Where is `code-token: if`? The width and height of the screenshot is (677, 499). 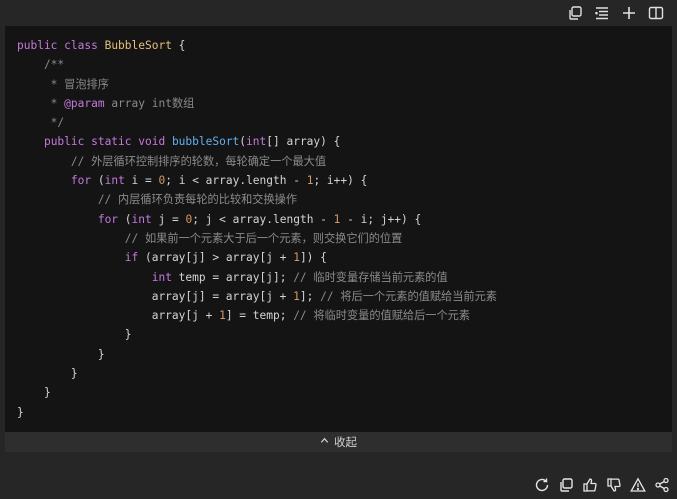 code-token: if is located at coordinates (131, 258).